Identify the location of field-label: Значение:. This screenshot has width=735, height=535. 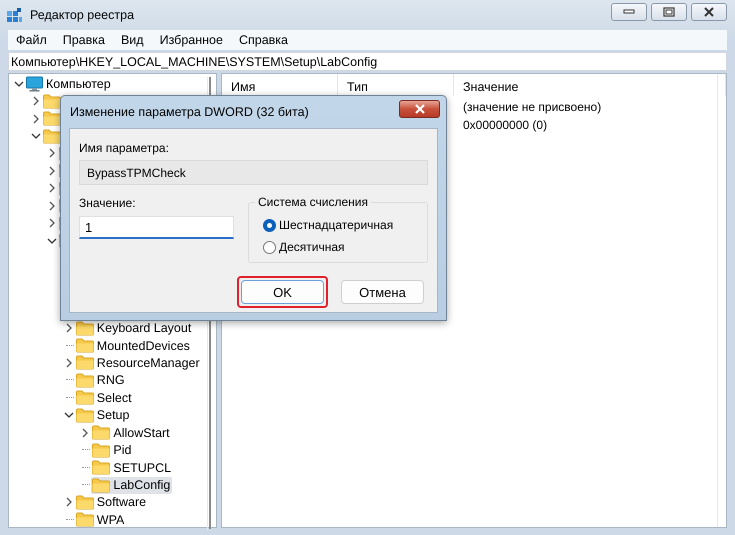
(108, 203).